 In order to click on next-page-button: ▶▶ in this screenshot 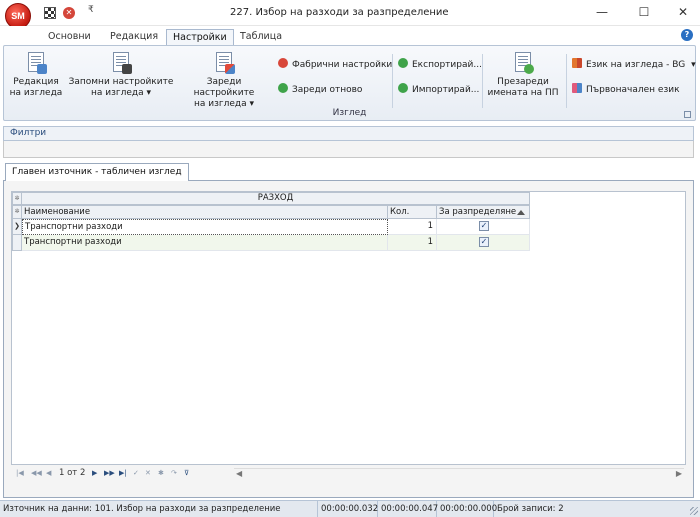, I will do `click(109, 473)`.